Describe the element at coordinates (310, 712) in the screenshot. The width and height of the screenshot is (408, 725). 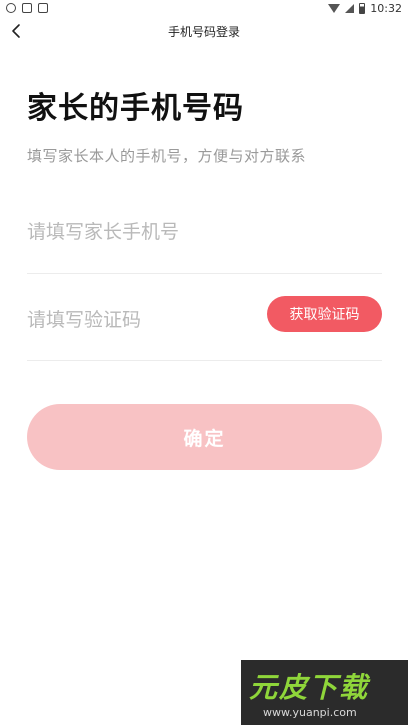
I see `watermark-url: www.yuanpi.com` at that location.